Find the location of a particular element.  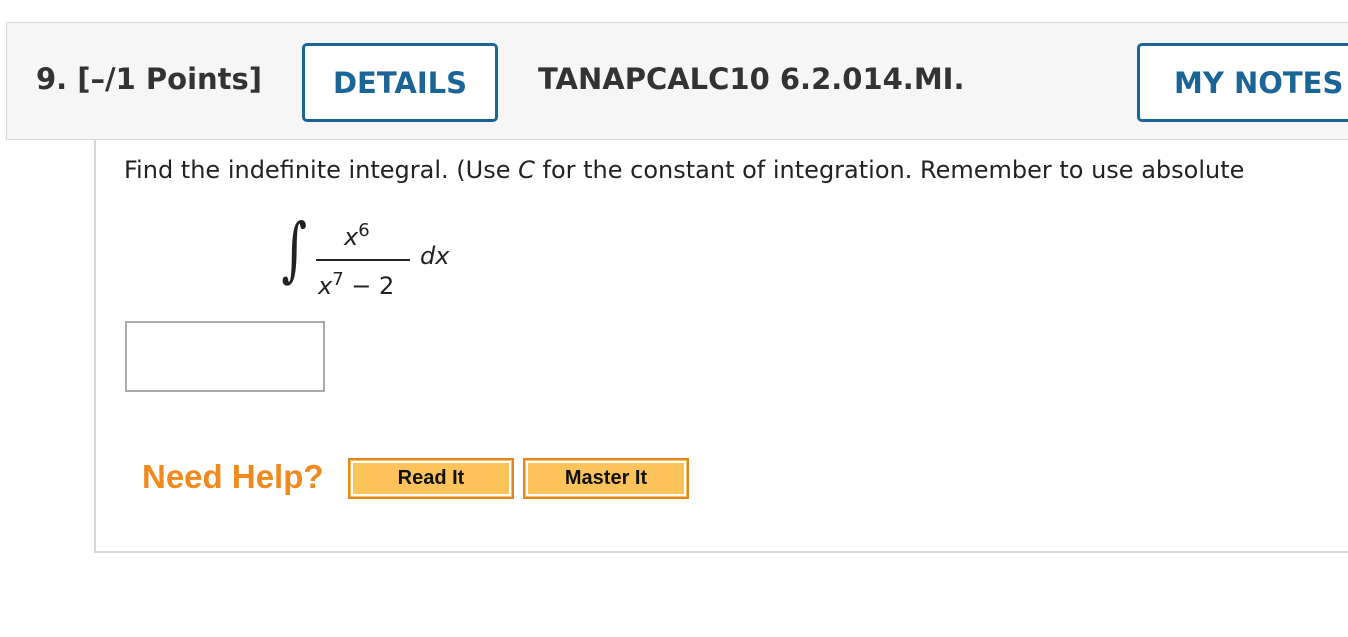

my-notes-button: MY NOTES is located at coordinates (1242, 82).